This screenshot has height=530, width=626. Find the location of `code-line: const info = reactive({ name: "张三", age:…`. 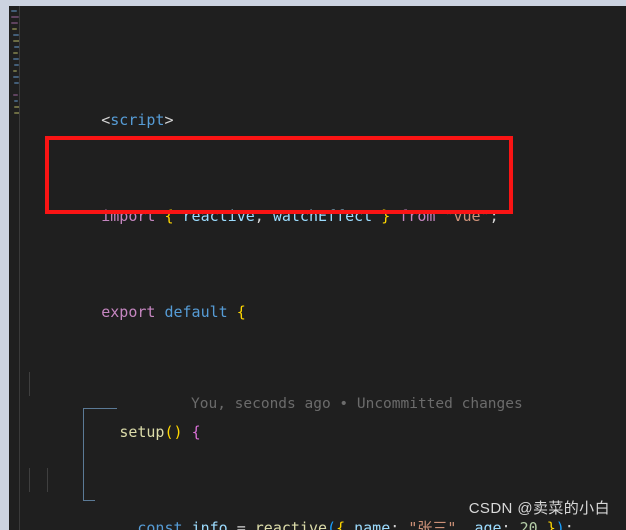

code-line: const info = reactive({ name: "张三", age:… is located at coordinates (323, 499).